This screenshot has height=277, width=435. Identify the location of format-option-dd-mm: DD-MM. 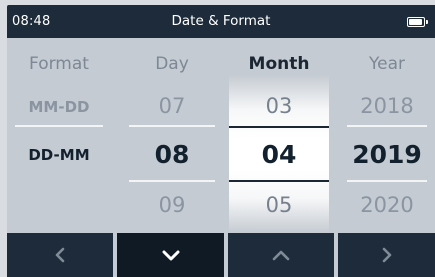
(59, 155).